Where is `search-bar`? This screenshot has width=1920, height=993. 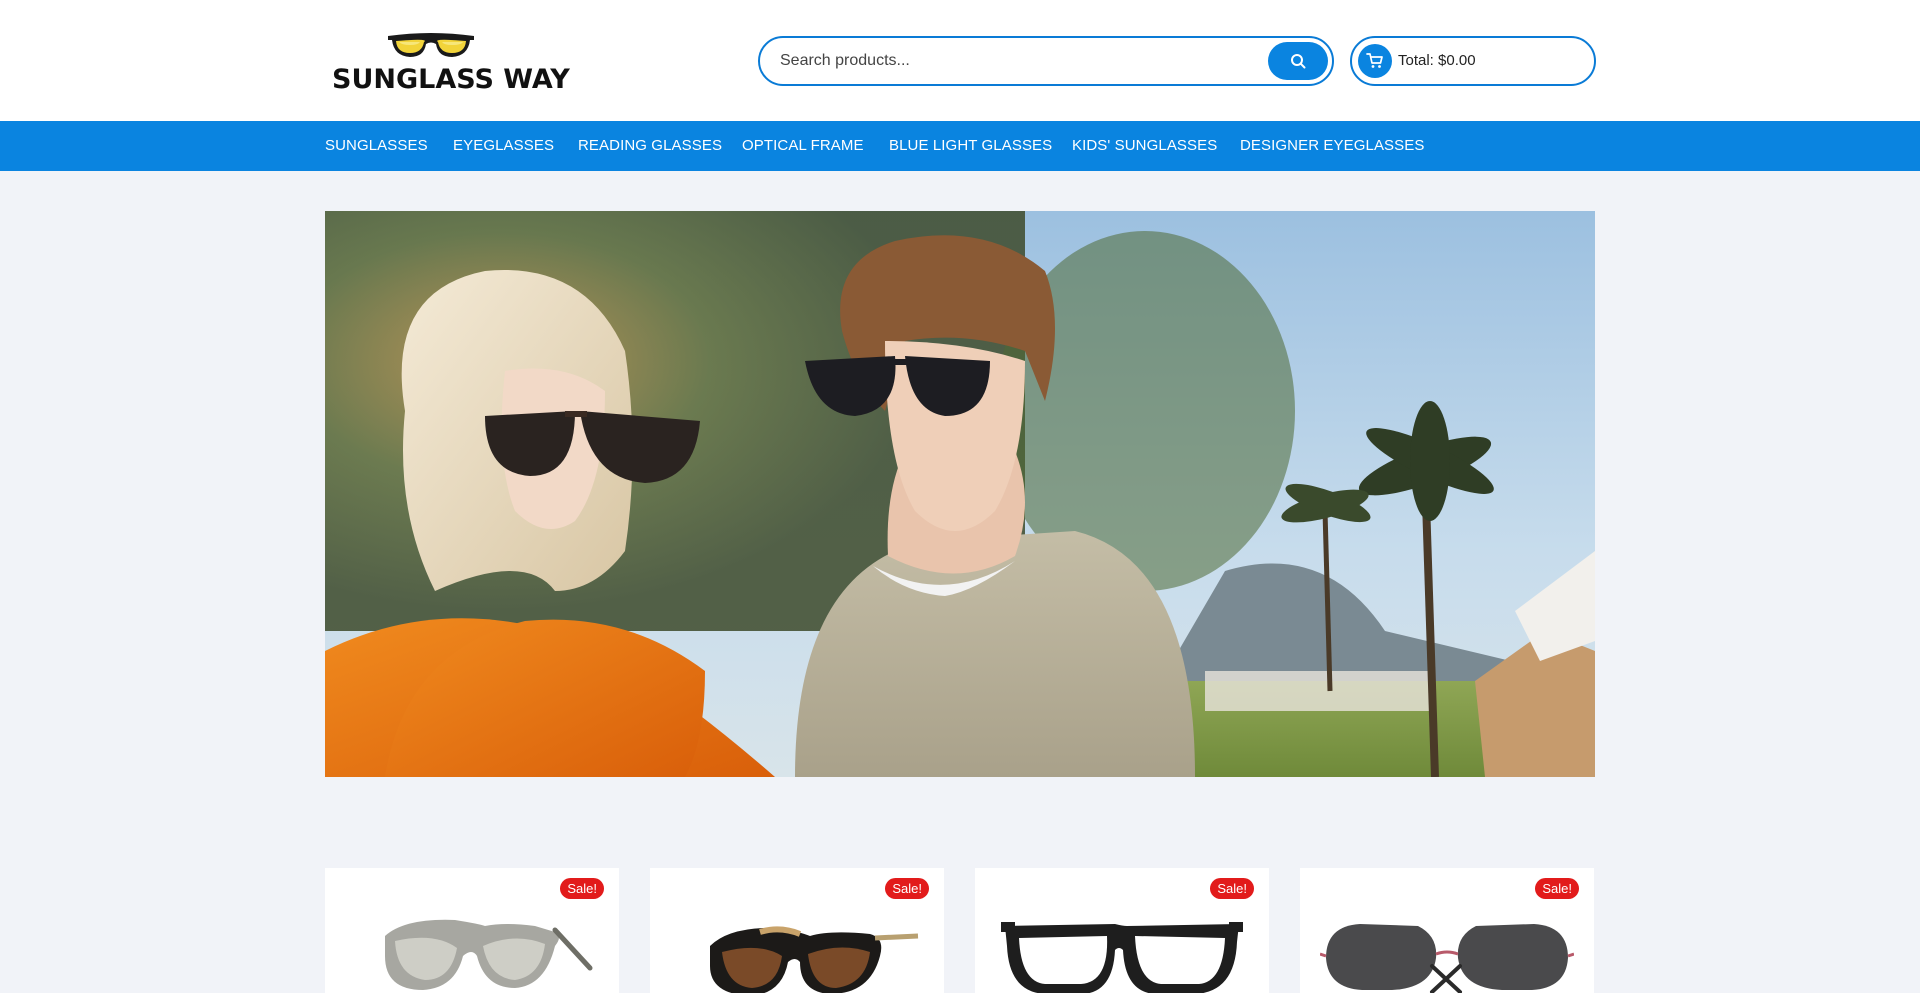
search-bar is located at coordinates (1046, 61).